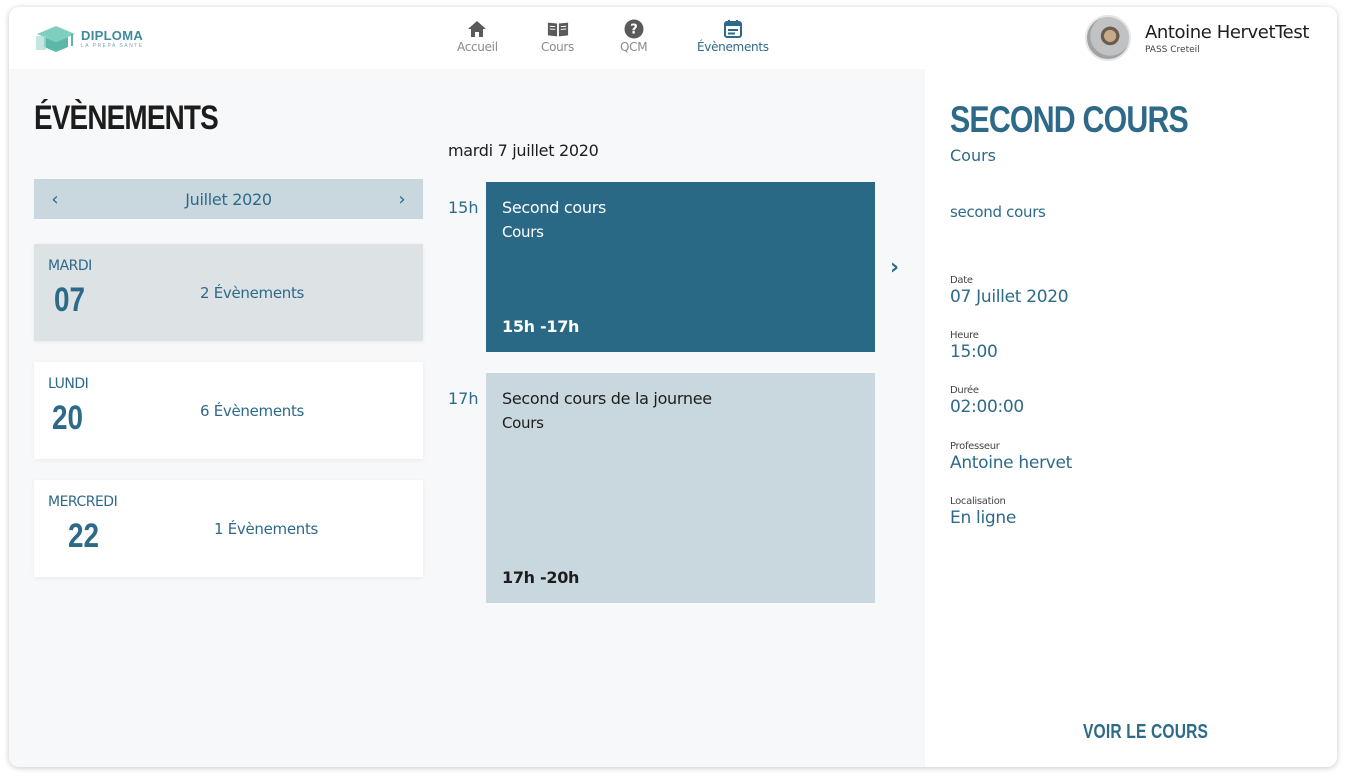 Image resolution: width=1346 pixels, height=778 pixels. I want to click on field-label: Heure, so click(964, 335).